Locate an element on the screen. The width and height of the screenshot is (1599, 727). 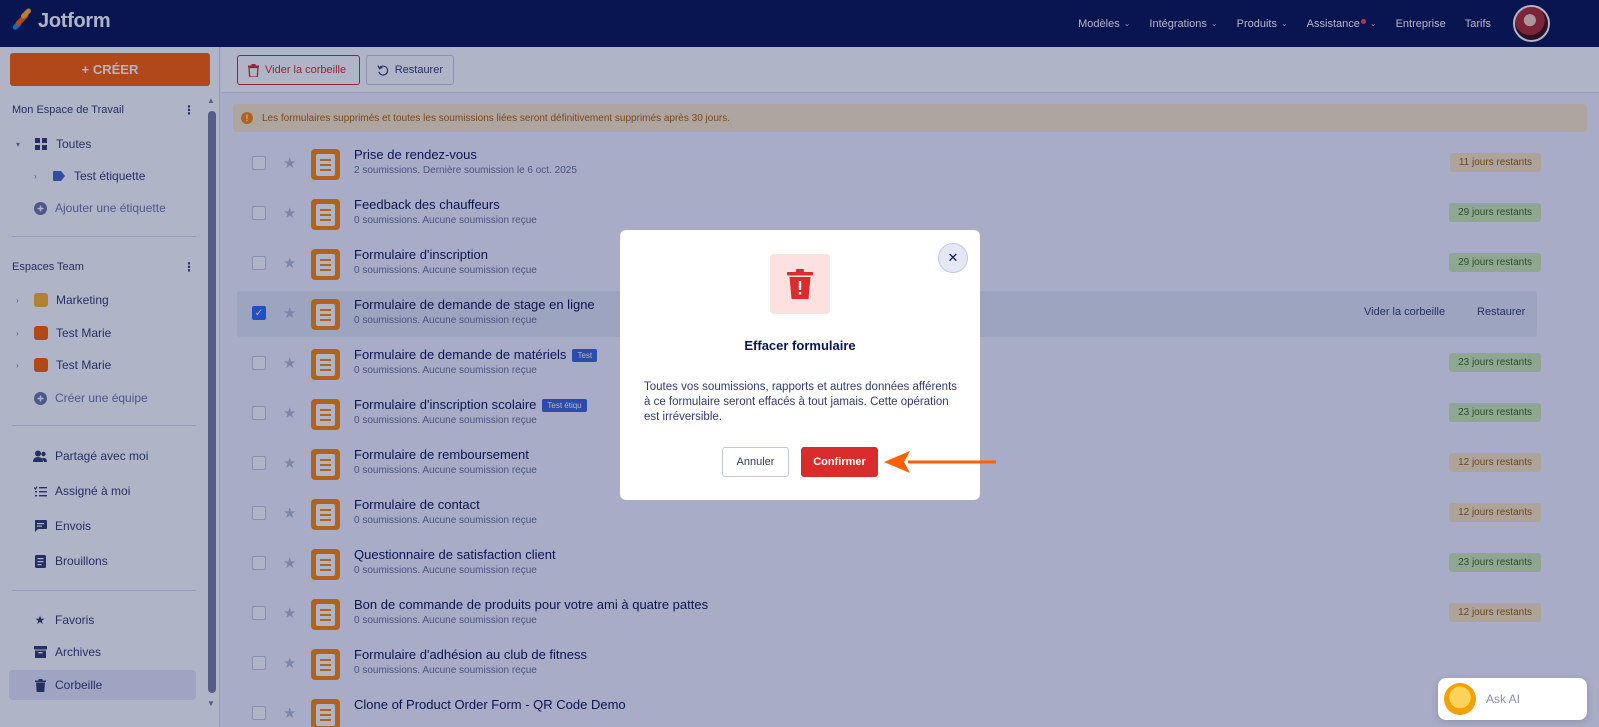
ask-ai-button: Ask AI is located at coordinates (1512, 699).